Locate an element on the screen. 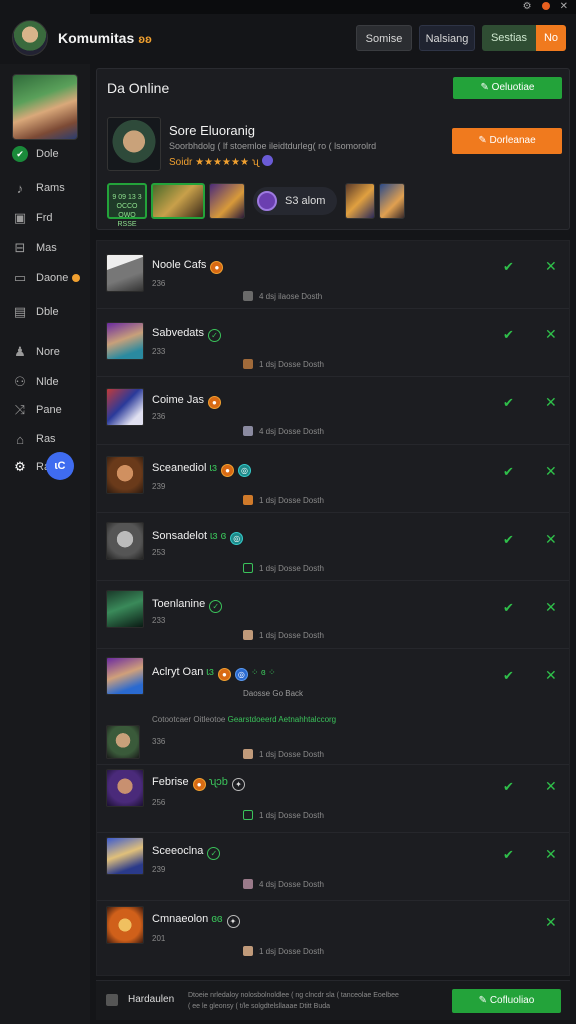  coin-badge-icon: ● is located at coordinates (217, 267).